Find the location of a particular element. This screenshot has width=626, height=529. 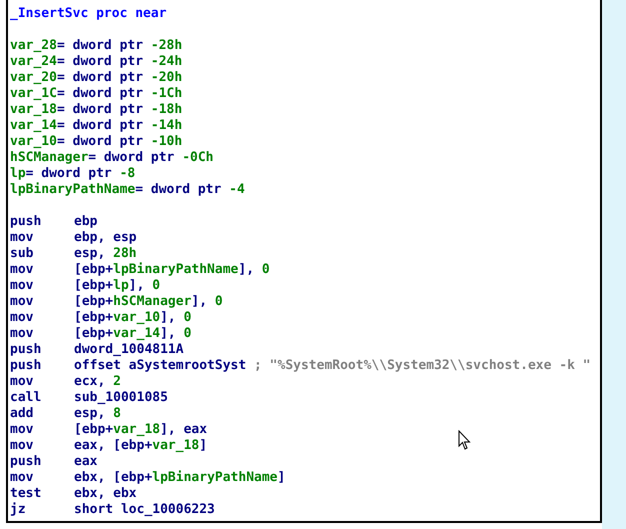

number-literal: -28h is located at coordinates (166, 46).